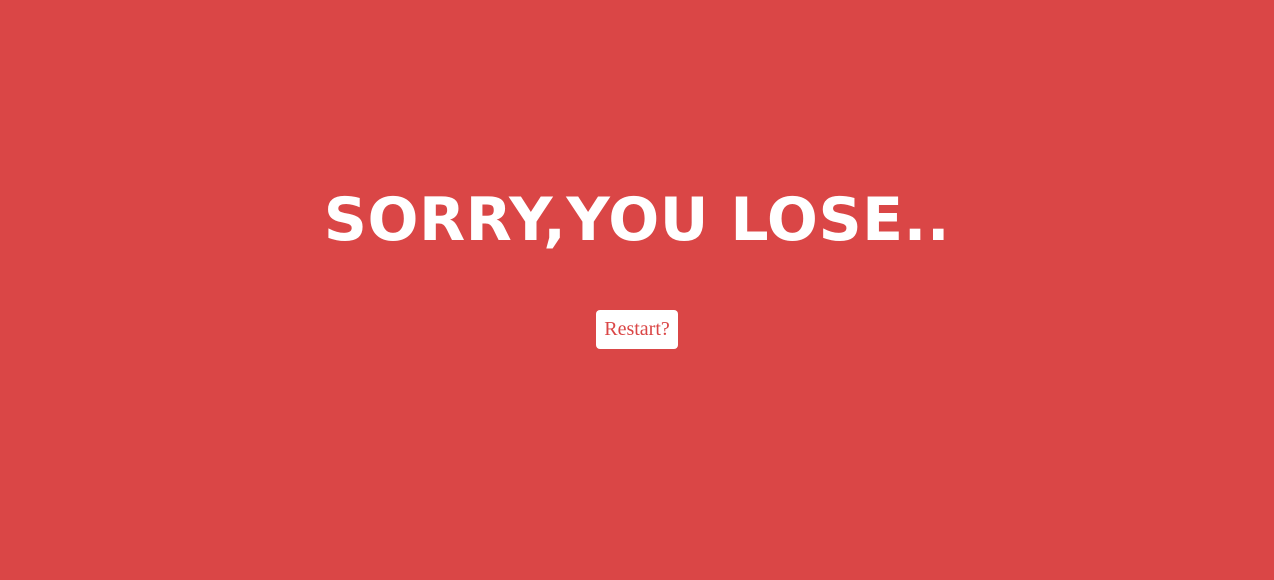 This screenshot has height=580, width=1274. What do you see at coordinates (637, 220) in the screenshot?
I see `game-over-title: SORRY,YOU LOSE..` at bounding box center [637, 220].